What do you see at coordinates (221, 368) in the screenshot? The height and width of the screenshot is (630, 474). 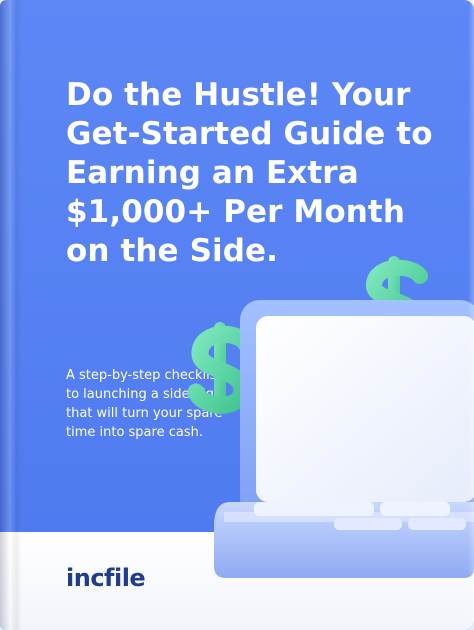 I see `dollar-icon` at bounding box center [221, 368].